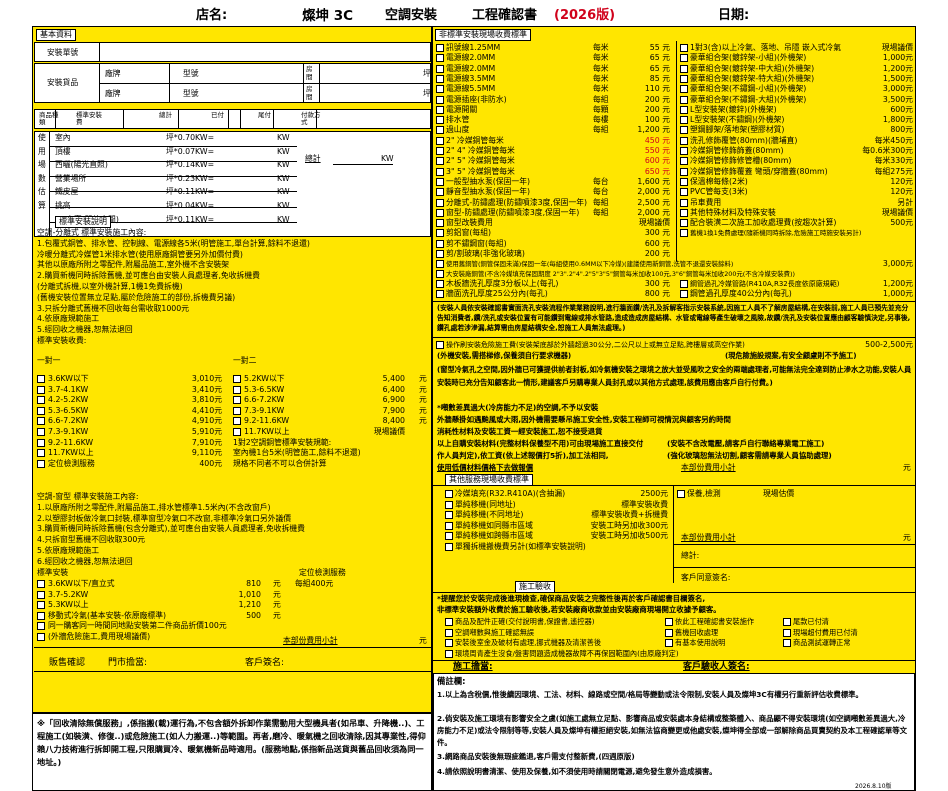  I want to click on other-check-maint, so click(681, 494).